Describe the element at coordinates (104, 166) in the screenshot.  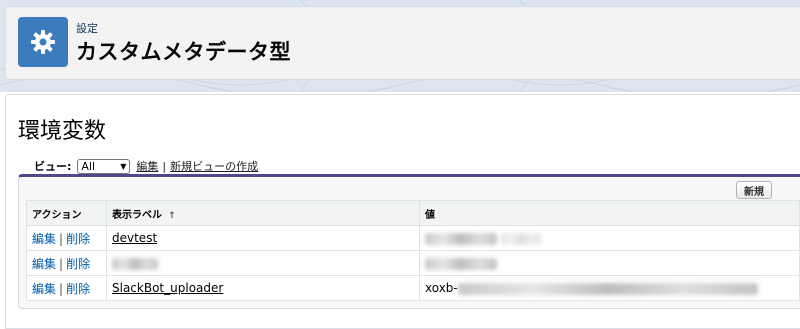
I see `view-select: All ▼` at that location.